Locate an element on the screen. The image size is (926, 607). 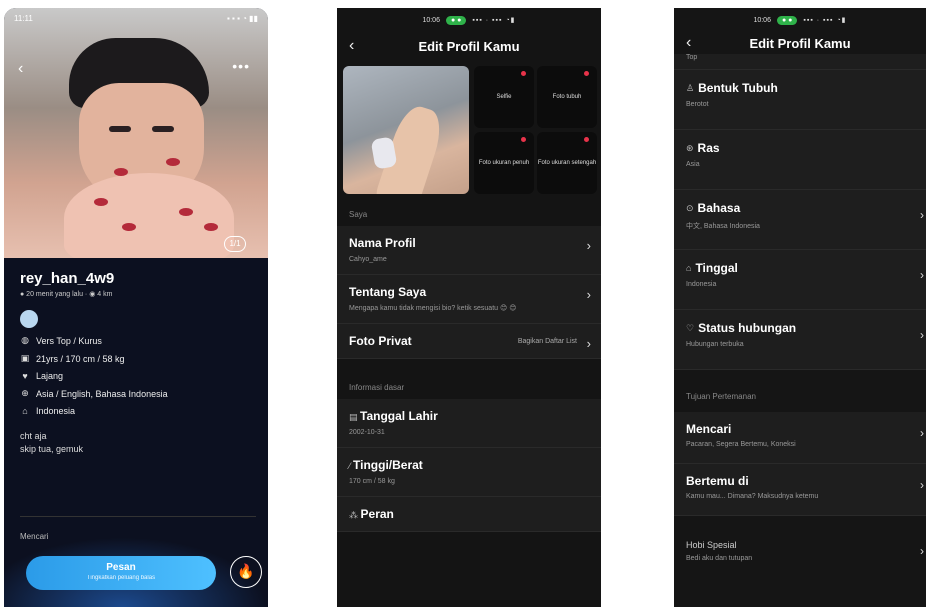
photo-slot-body: Foto tubuh is located at coordinates (567, 97).